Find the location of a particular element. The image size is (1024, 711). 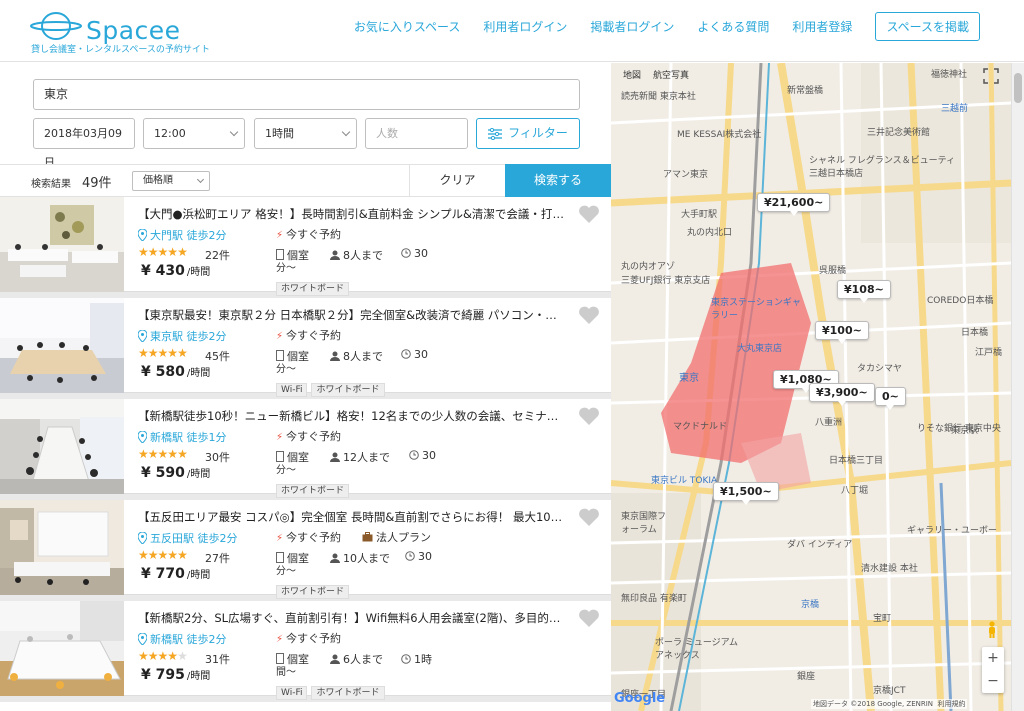

price-pin: ¥108~ is located at coordinates (864, 291).